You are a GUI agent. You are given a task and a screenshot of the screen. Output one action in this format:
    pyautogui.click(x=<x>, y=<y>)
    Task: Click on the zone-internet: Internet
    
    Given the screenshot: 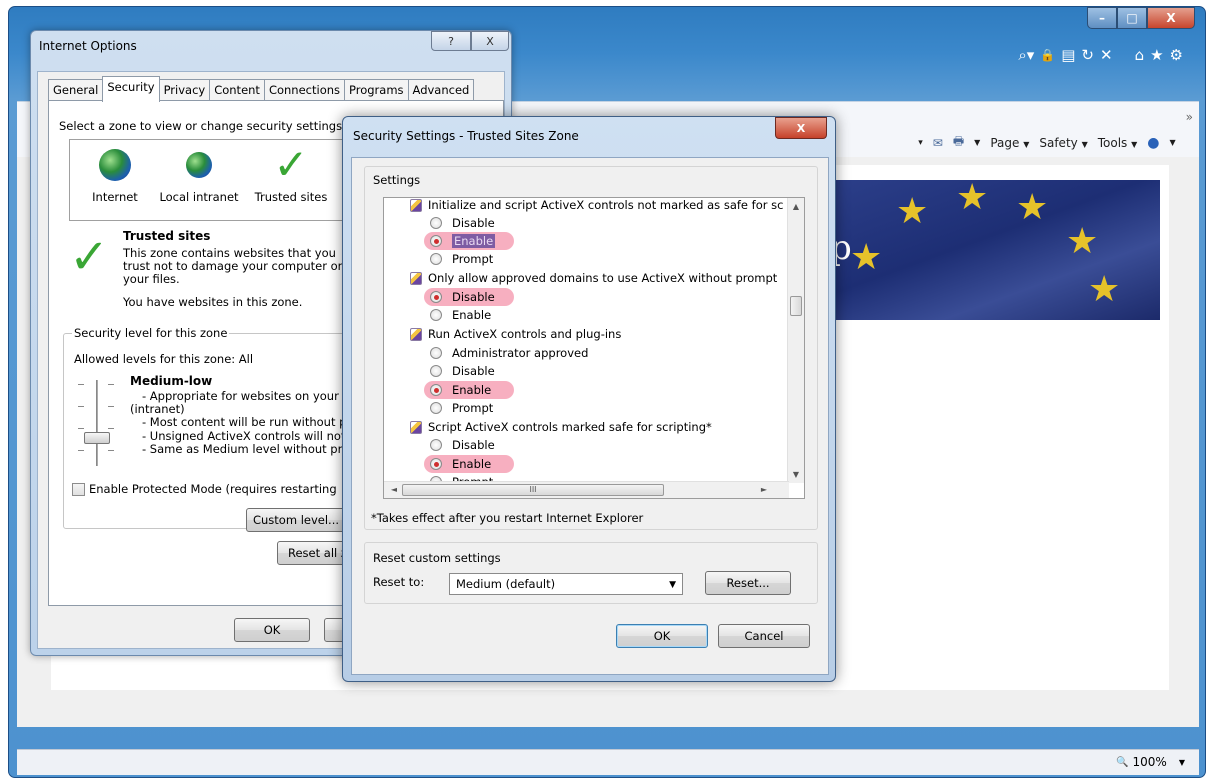 What is the action you would take?
    pyautogui.click(x=115, y=174)
    